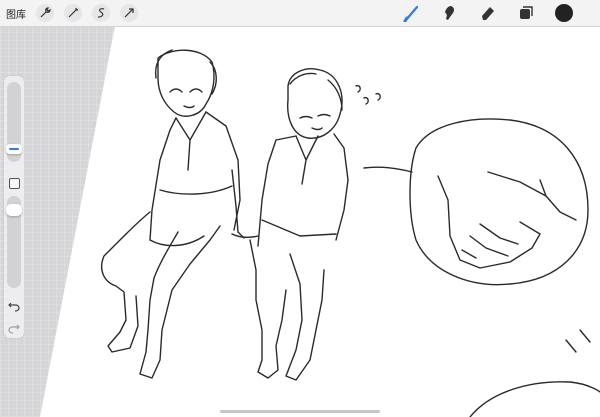  I want to click on opacity-thumb, so click(14, 210).